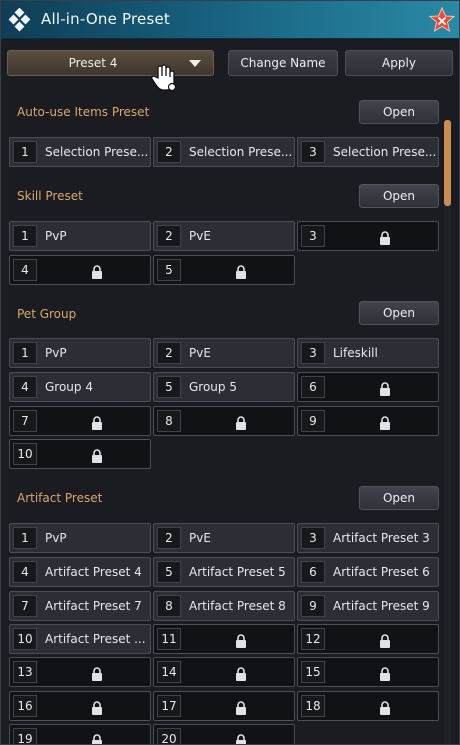 The image size is (460, 745). Describe the element at coordinates (50, 196) in the screenshot. I see `skill-preset-section-title: Skill Preset` at that location.